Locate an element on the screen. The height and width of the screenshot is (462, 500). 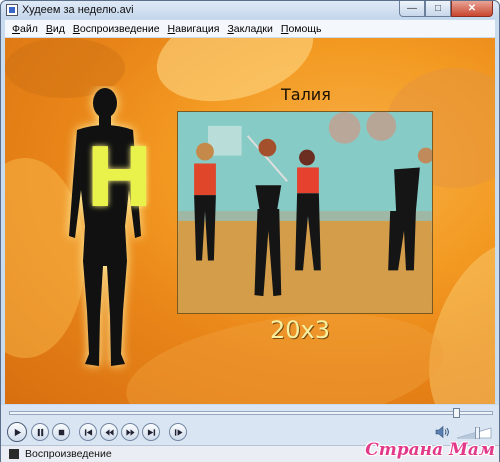
skip-back-icon is located at coordinates (88, 432).